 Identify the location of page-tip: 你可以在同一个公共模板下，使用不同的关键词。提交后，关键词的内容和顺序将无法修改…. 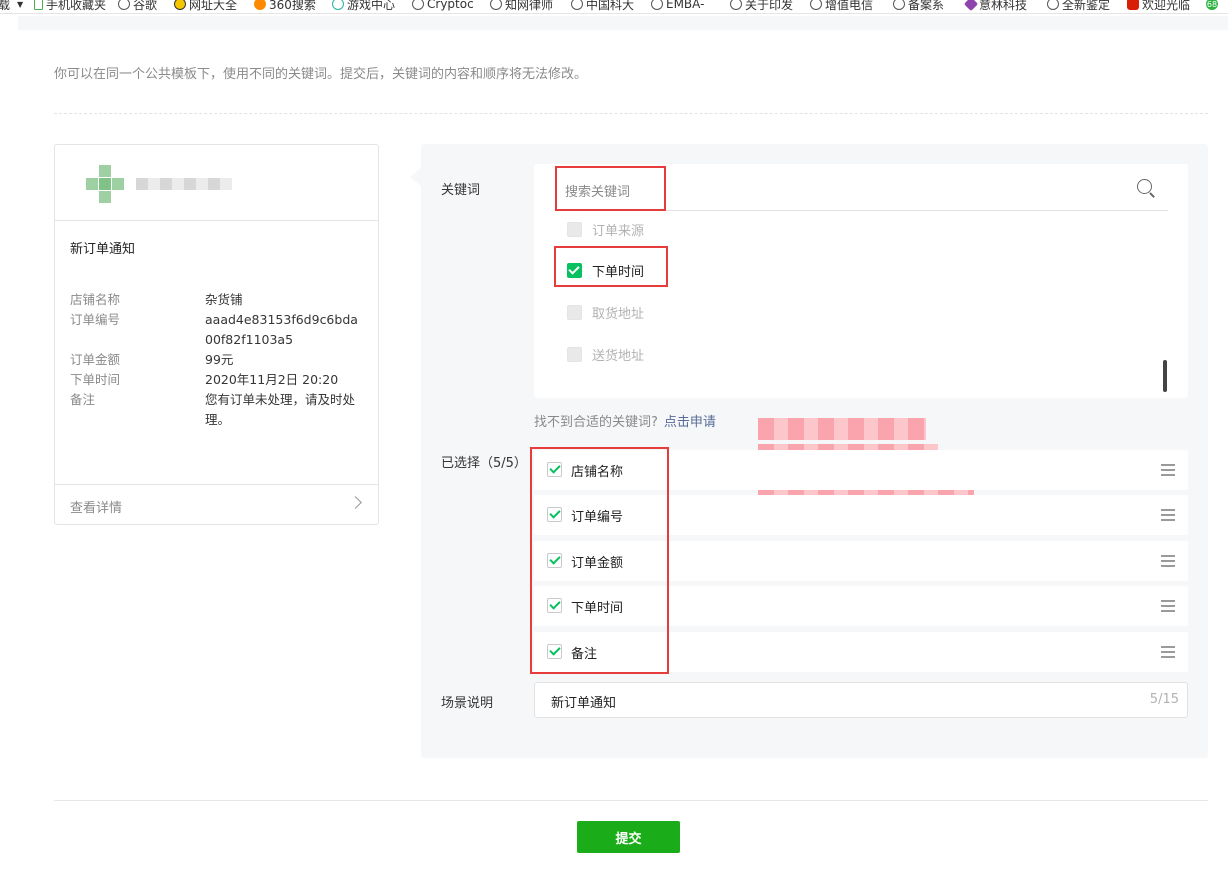
(321, 74).